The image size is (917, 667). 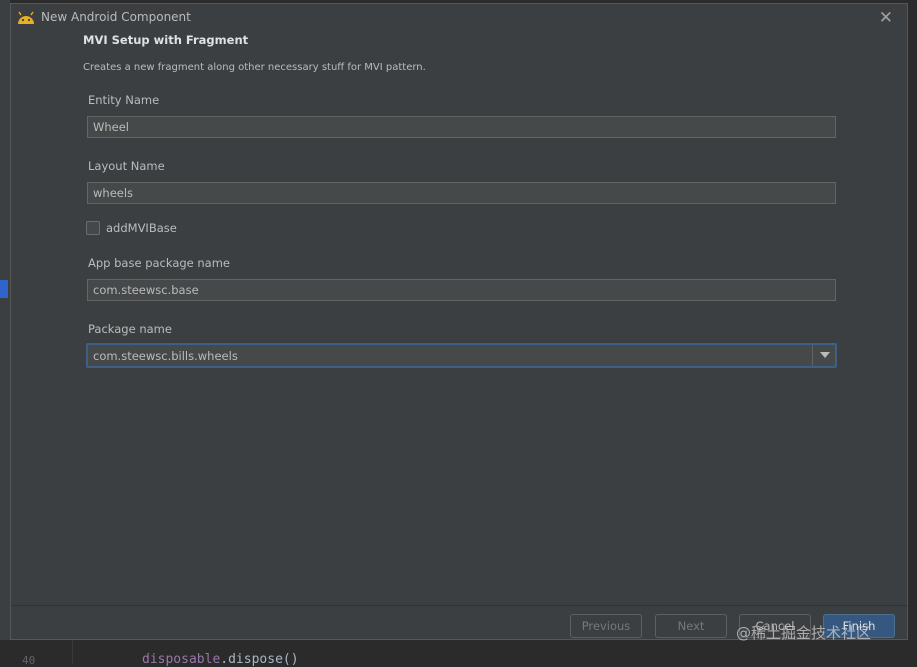 I want to click on editor-area, so click(x=458, y=652).